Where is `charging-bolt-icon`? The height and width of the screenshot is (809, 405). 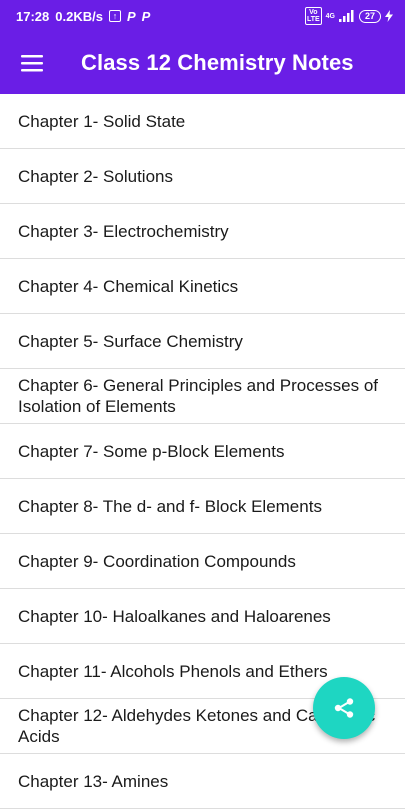
charging-bolt-icon is located at coordinates (389, 16).